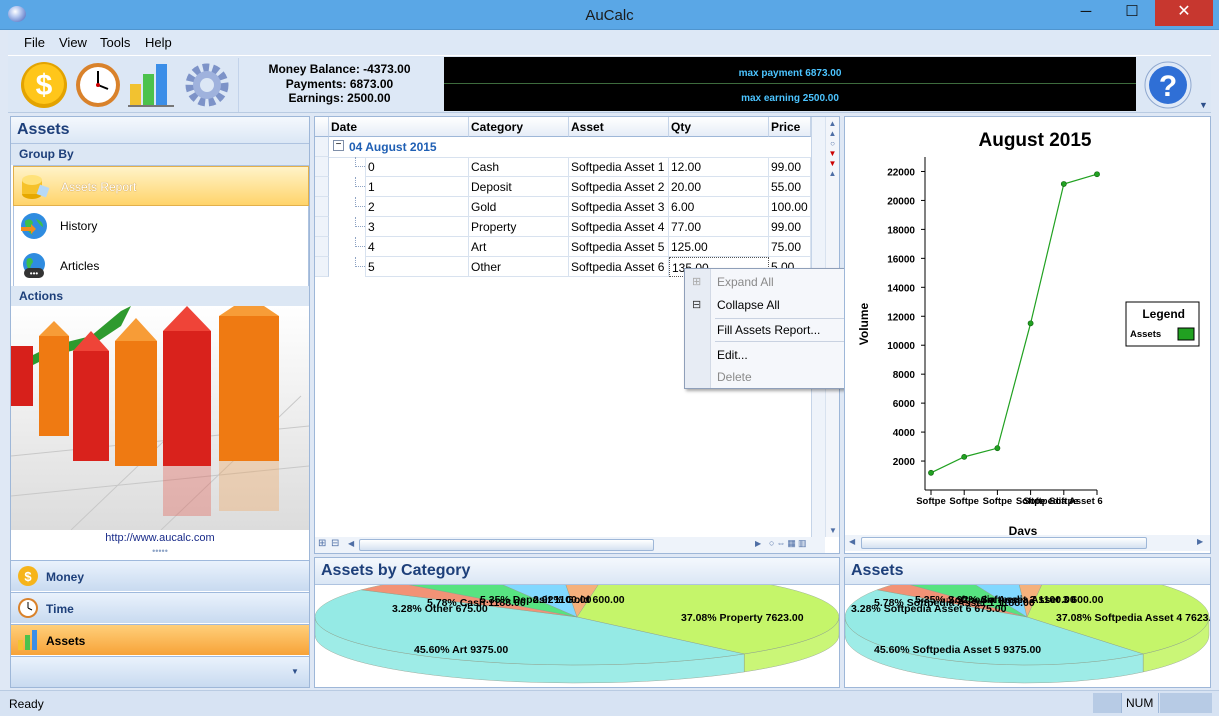 This screenshot has height=716, width=1219. What do you see at coordinates (790, 247) in the screenshot?
I see `grid-cell: 75.00` at bounding box center [790, 247].